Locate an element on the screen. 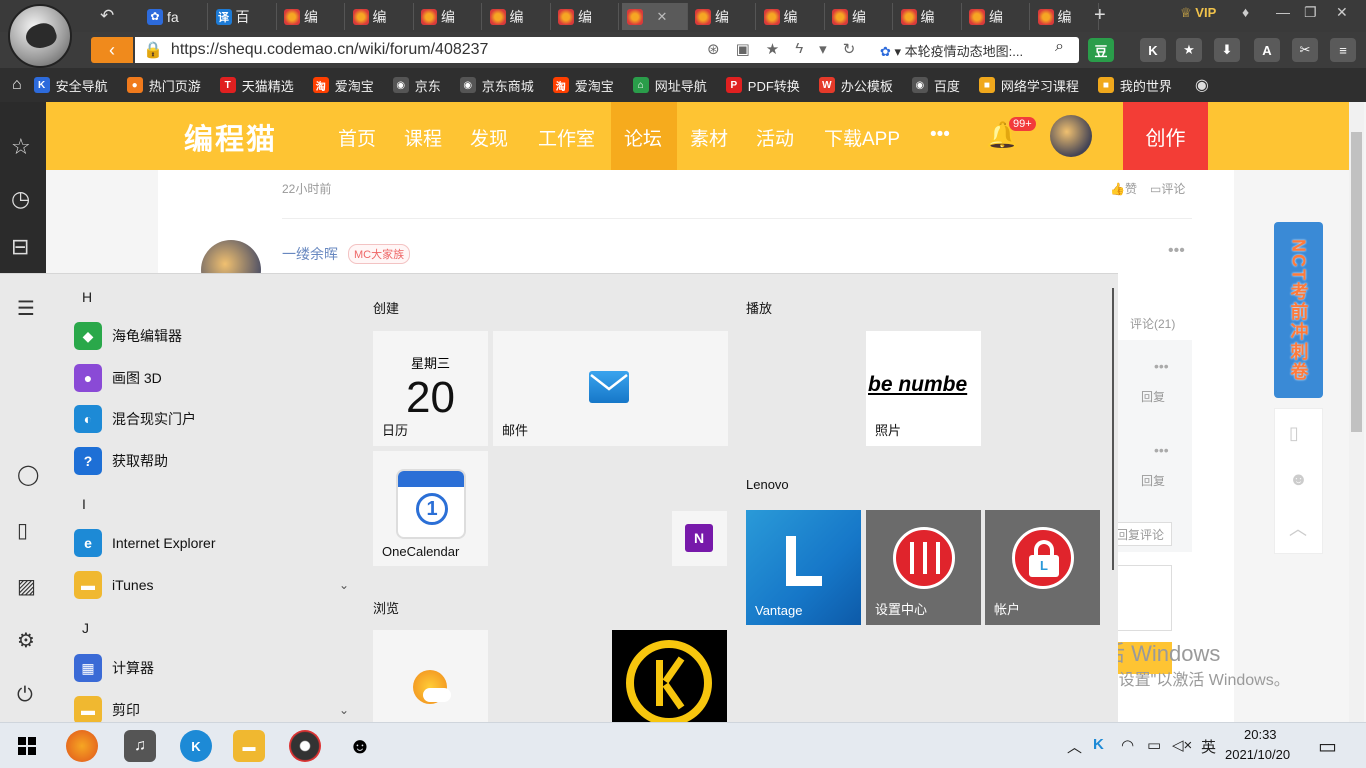 The height and width of the screenshot is (768, 1366). qq-taskbar-icon: ☻ is located at coordinates (360, 746).